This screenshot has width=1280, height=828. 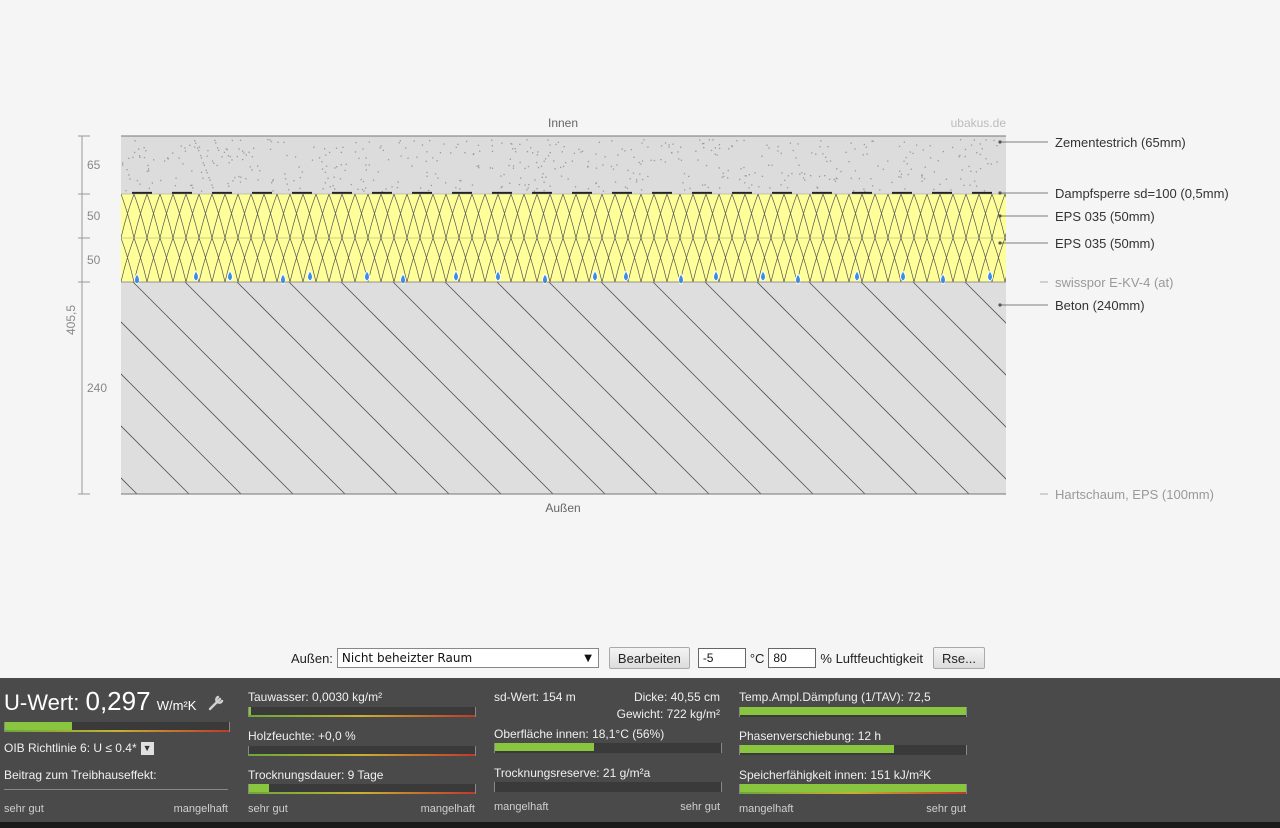 I want to click on oib-text: OIB Richtlinie 6: U ≤ 0.4*, so click(x=70, y=748).